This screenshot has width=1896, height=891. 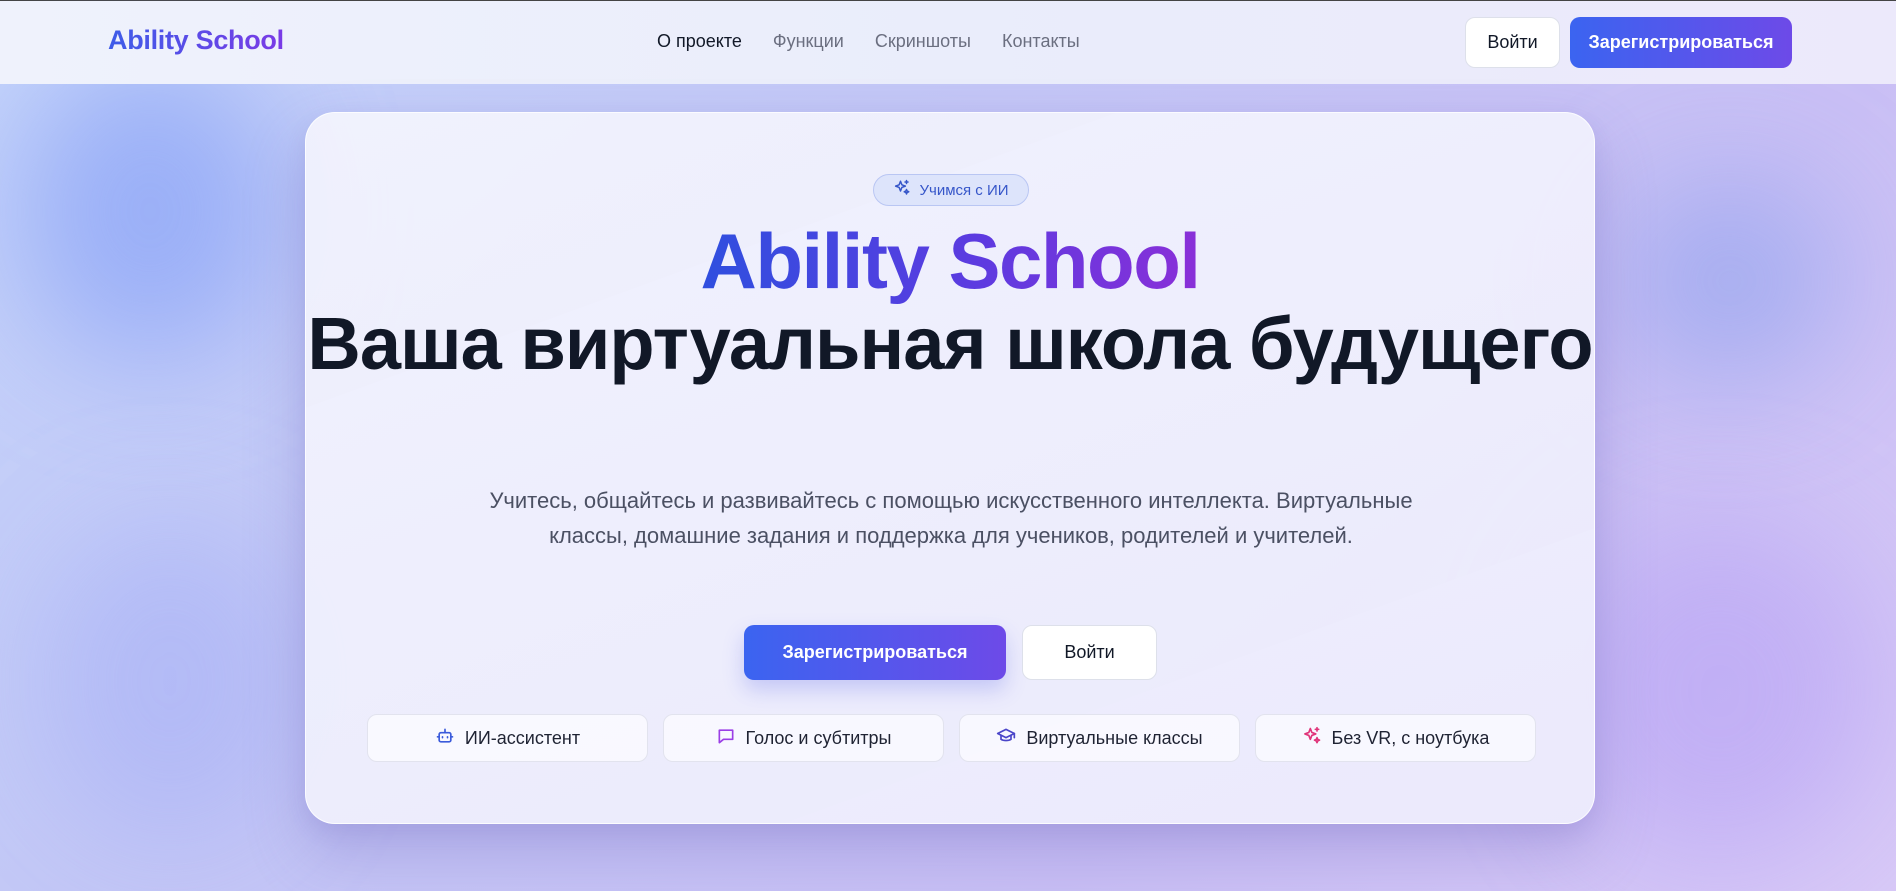 I want to click on nav-item-features: Функции, so click(x=808, y=41).